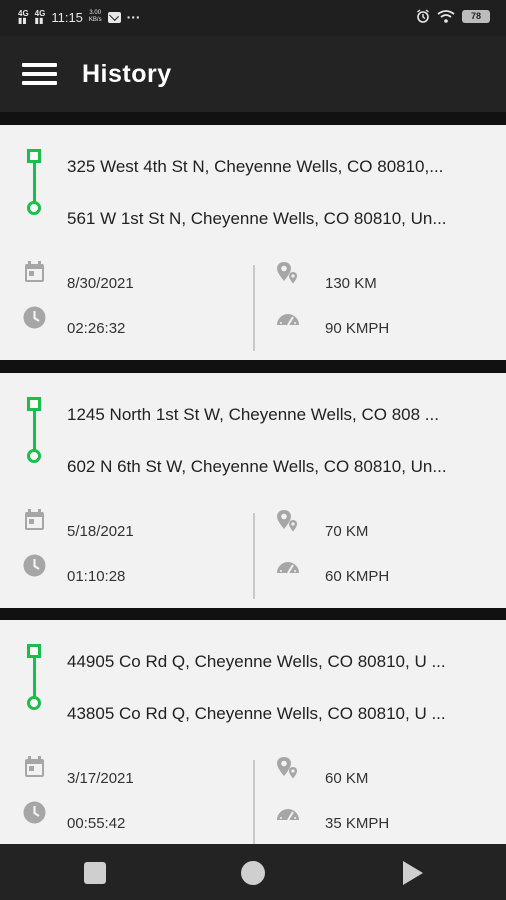 The height and width of the screenshot is (900, 506). Describe the element at coordinates (253, 18) in the screenshot. I see `status-bar: 4G ▮▮ 4G ▮▮ 11:15 3.00 KB/s ··· 78` at that location.